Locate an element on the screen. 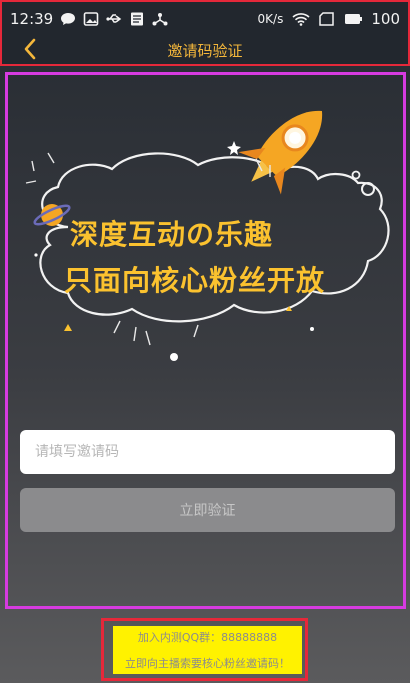 The image size is (410, 683). net-speed: 0K/s is located at coordinates (270, 18).